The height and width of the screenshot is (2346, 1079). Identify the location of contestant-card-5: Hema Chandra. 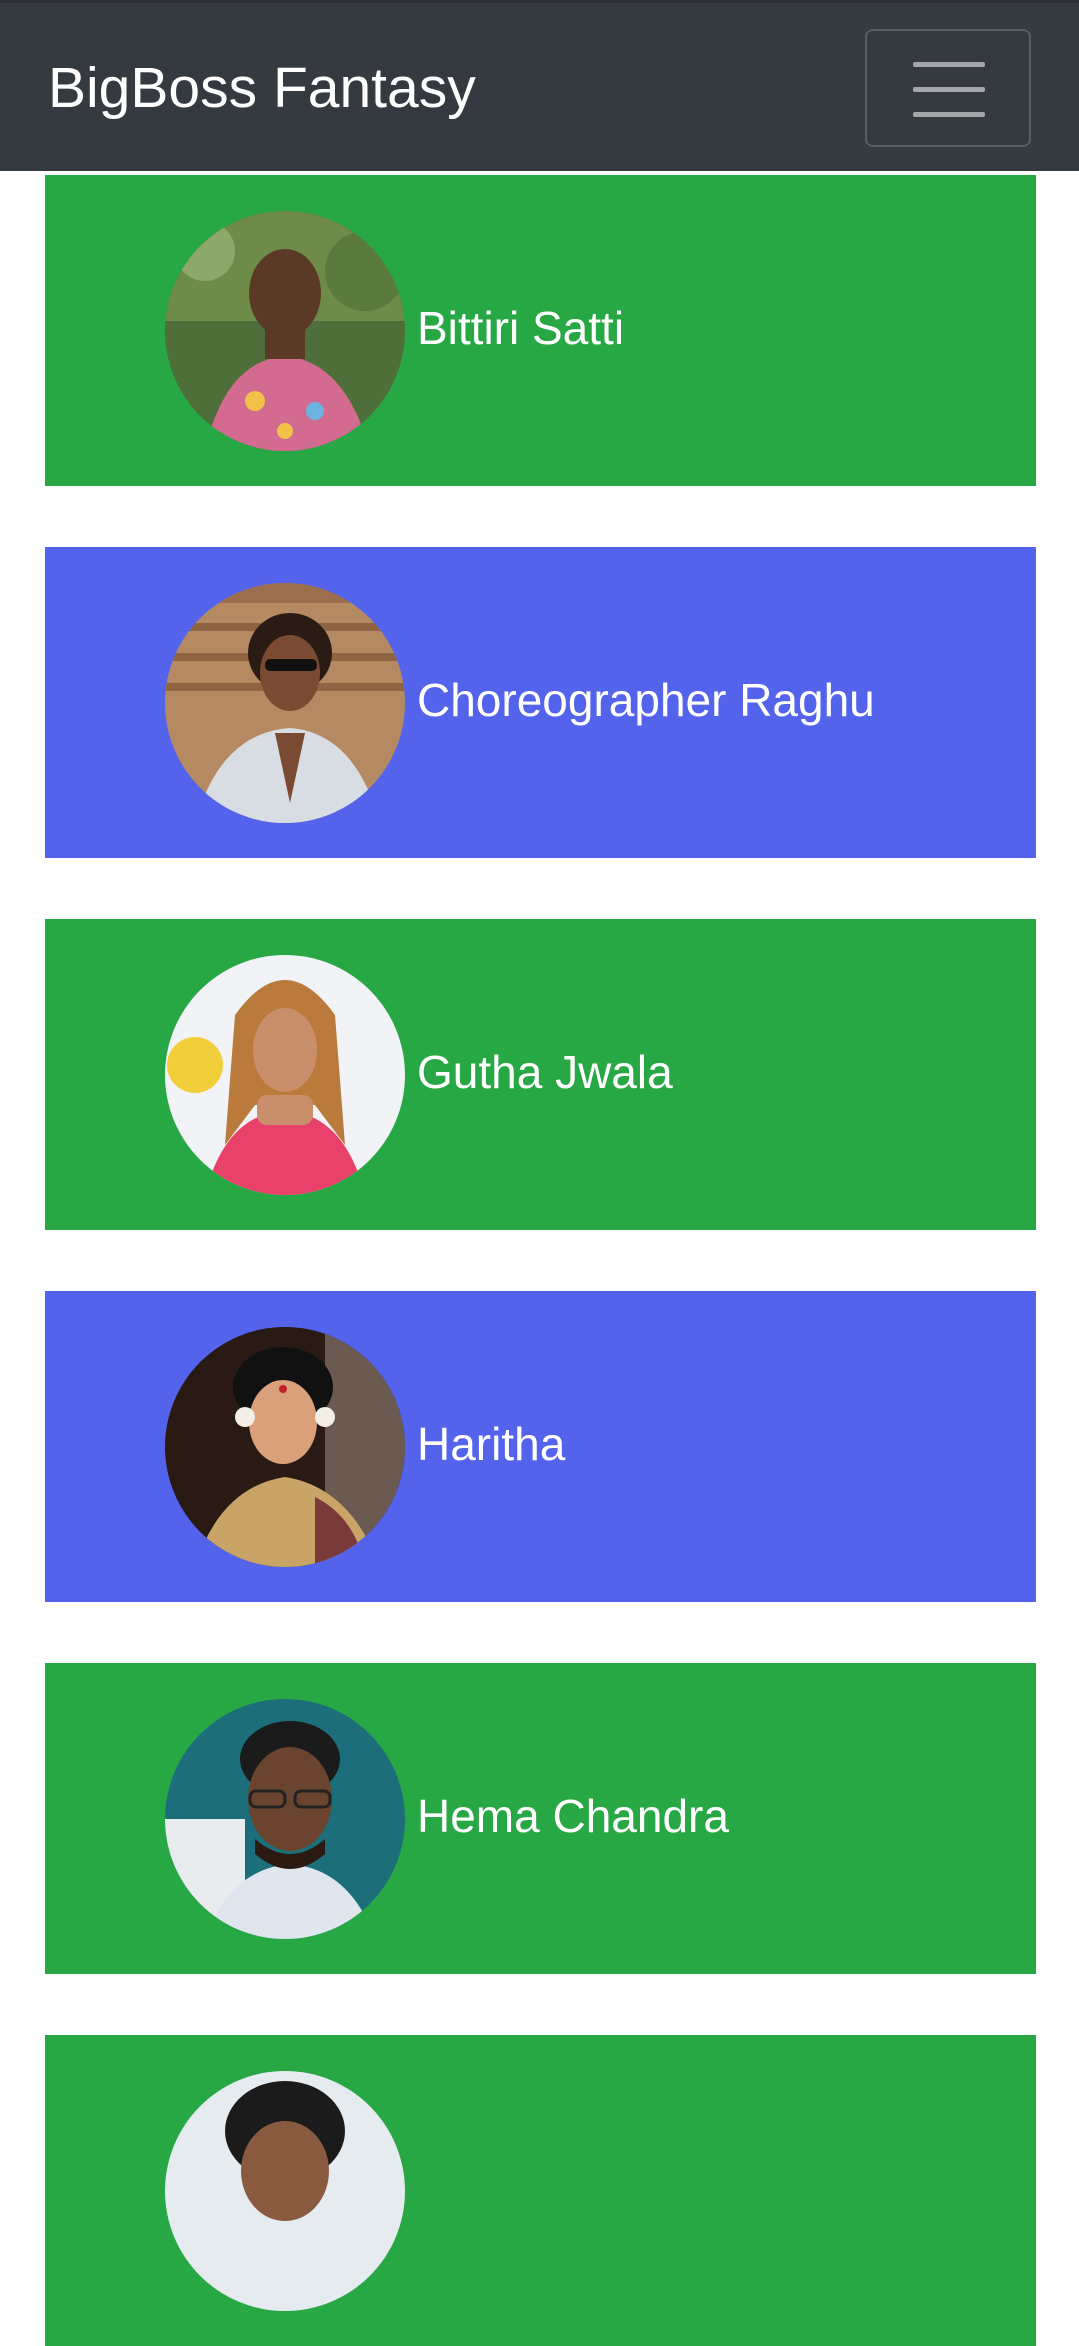
(540, 1818).